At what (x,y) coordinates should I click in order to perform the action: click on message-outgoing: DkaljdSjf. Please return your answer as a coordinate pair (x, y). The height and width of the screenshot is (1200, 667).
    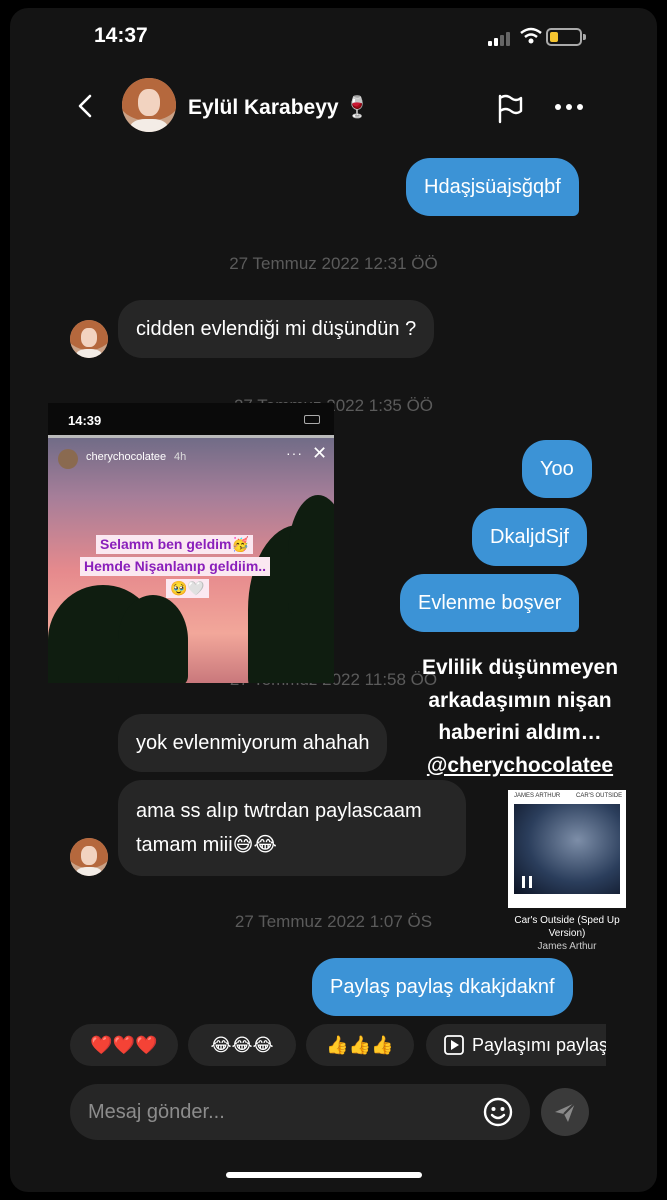
    Looking at the image, I should click on (529, 537).